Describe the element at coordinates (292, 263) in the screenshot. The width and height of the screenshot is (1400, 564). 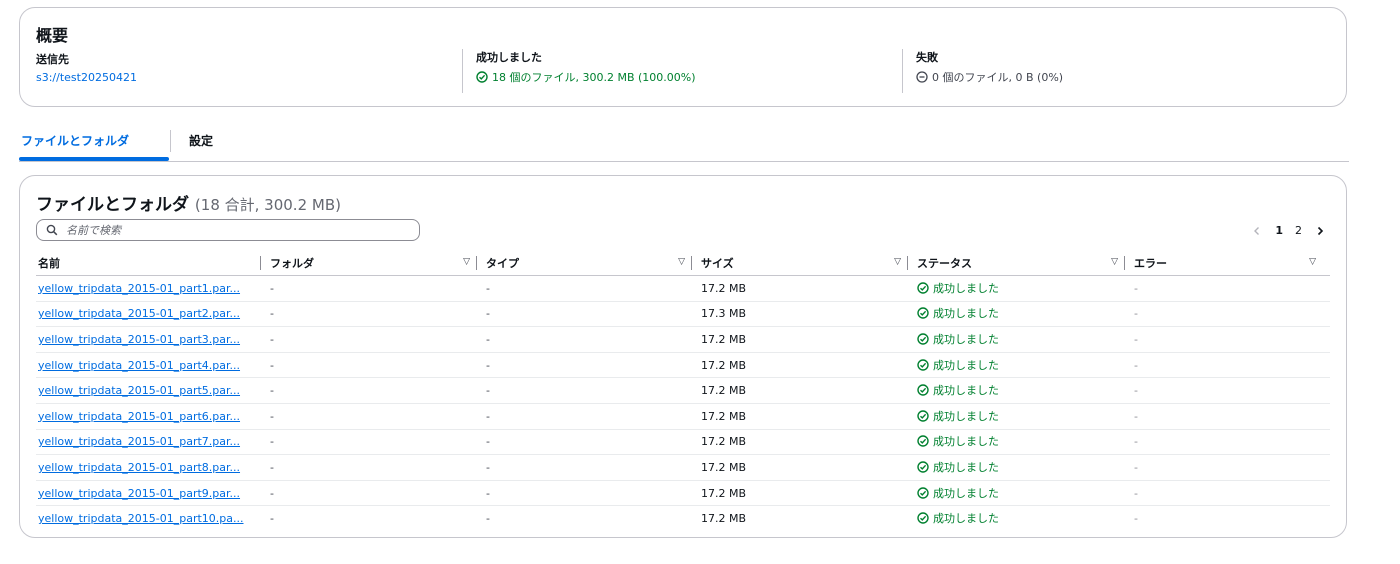
I see `column-folder-label: フォルダ` at that location.